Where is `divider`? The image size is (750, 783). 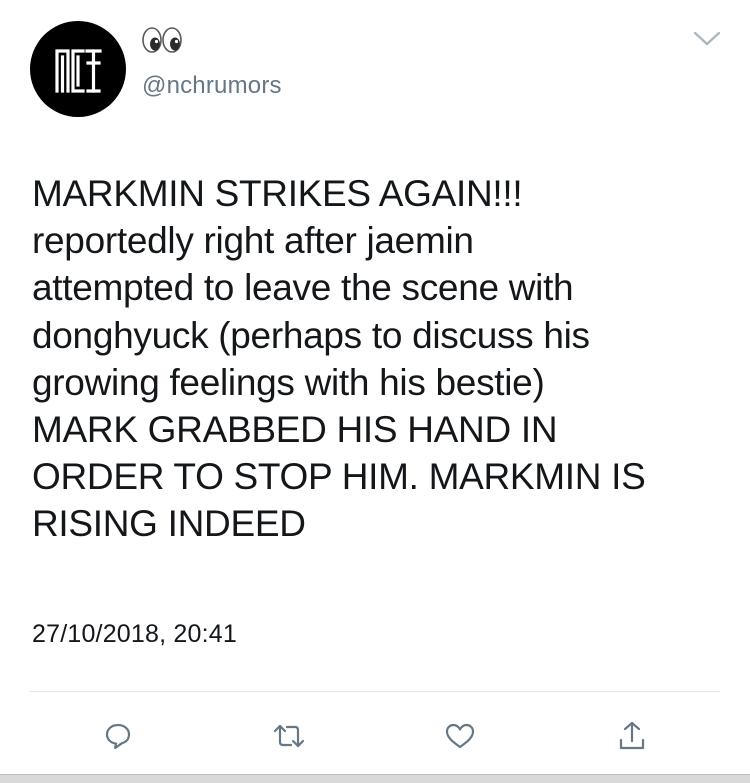
divider is located at coordinates (375, 691).